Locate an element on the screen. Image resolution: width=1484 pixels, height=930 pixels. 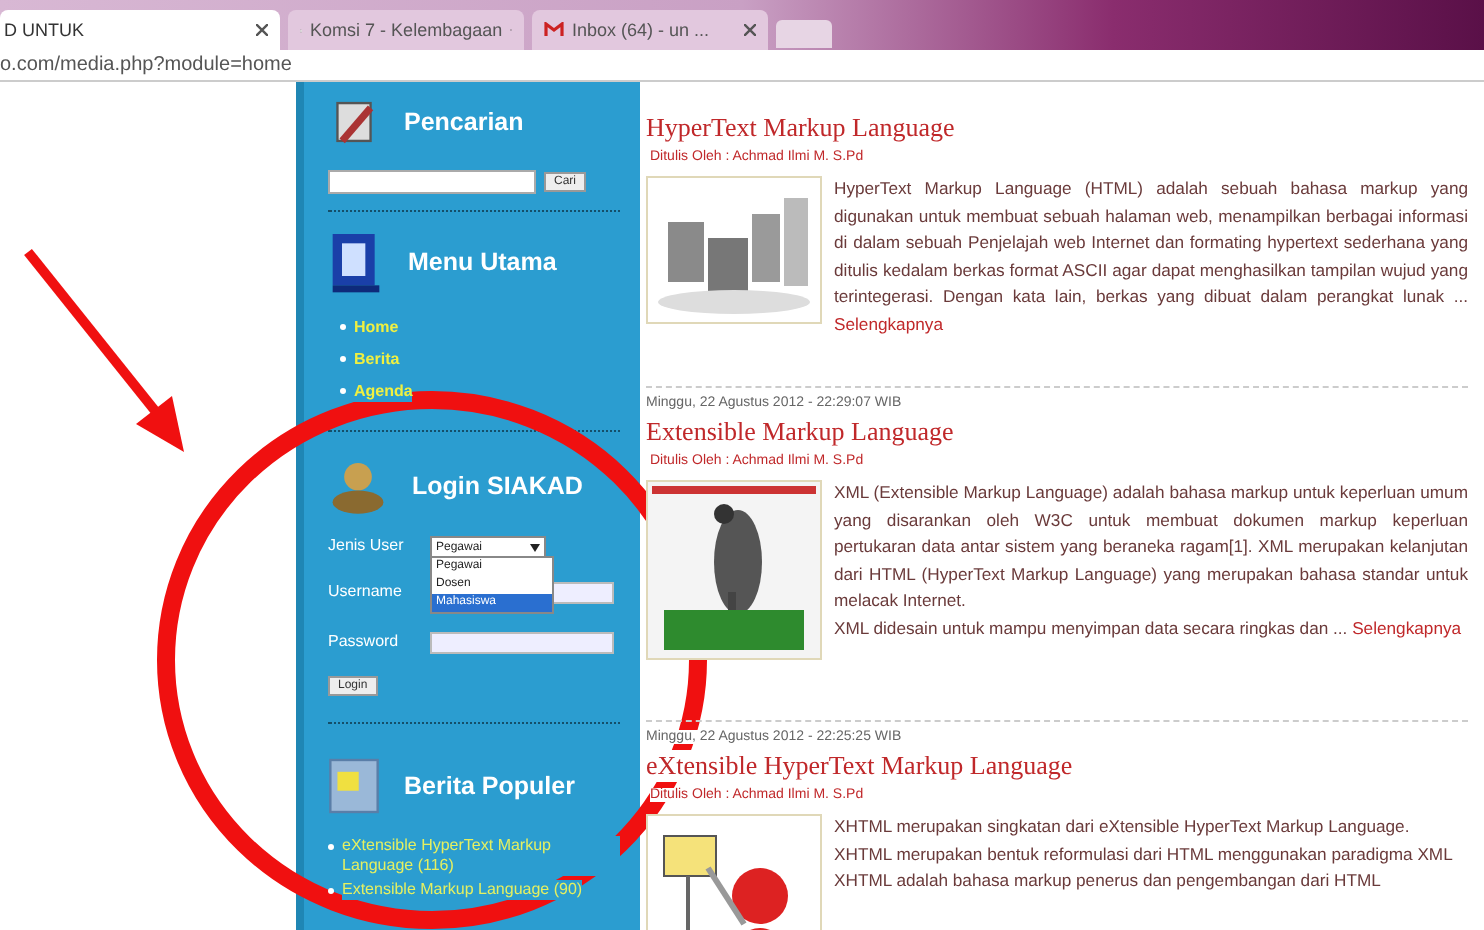
mail-icon is located at coordinates (554, 30).